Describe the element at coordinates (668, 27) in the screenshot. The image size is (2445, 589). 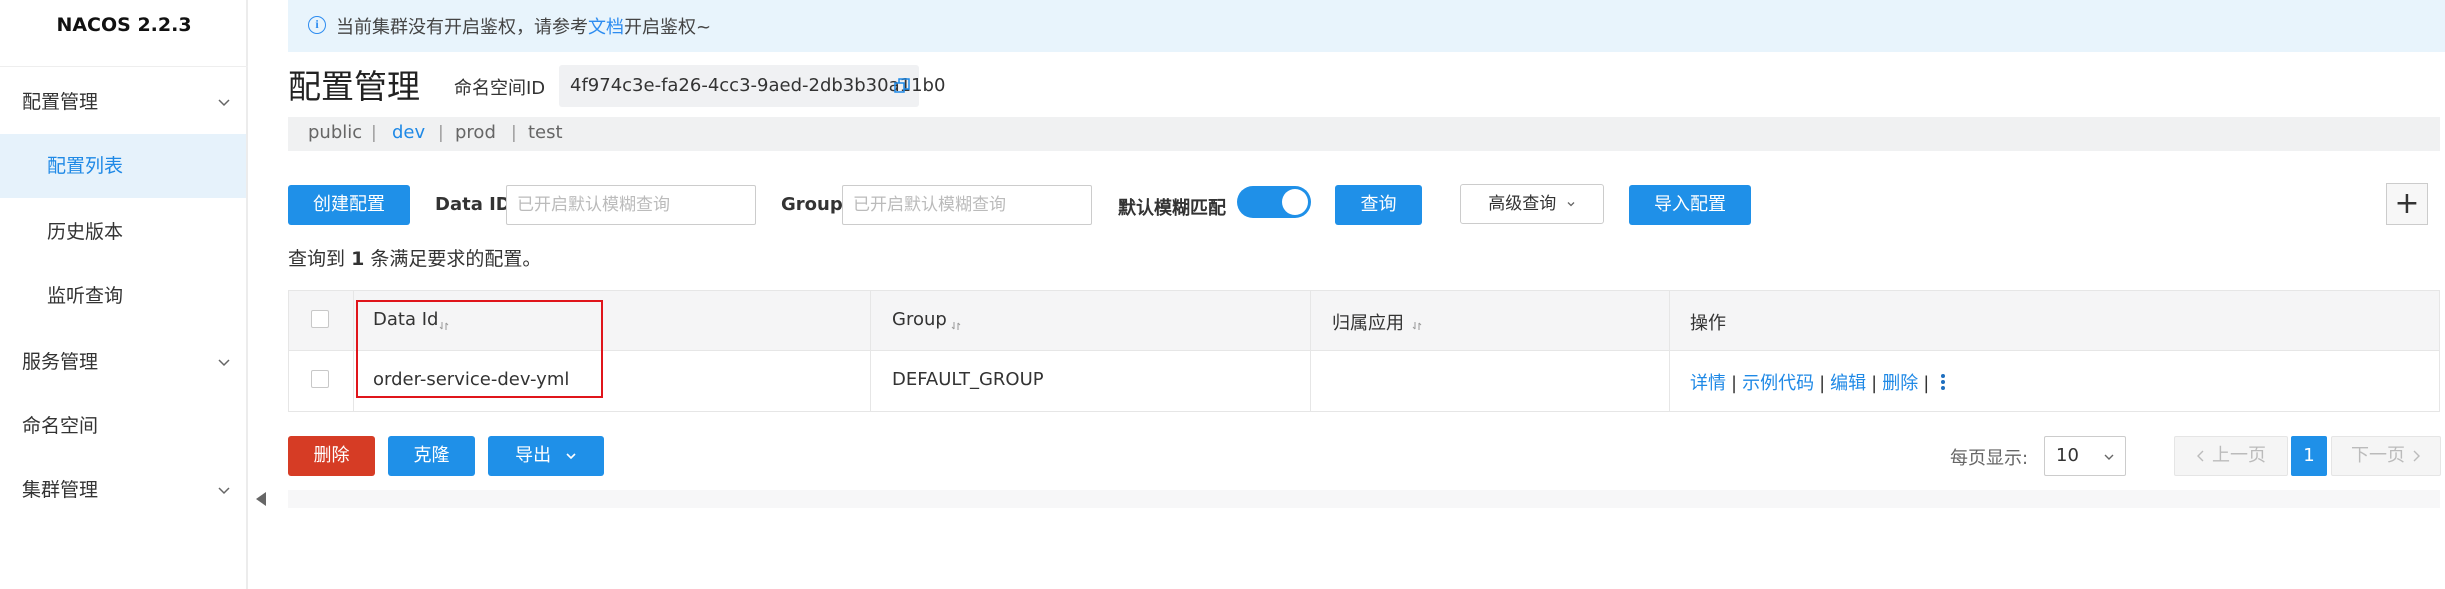
I see `notice-text-after: 开启鉴权~` at that location.